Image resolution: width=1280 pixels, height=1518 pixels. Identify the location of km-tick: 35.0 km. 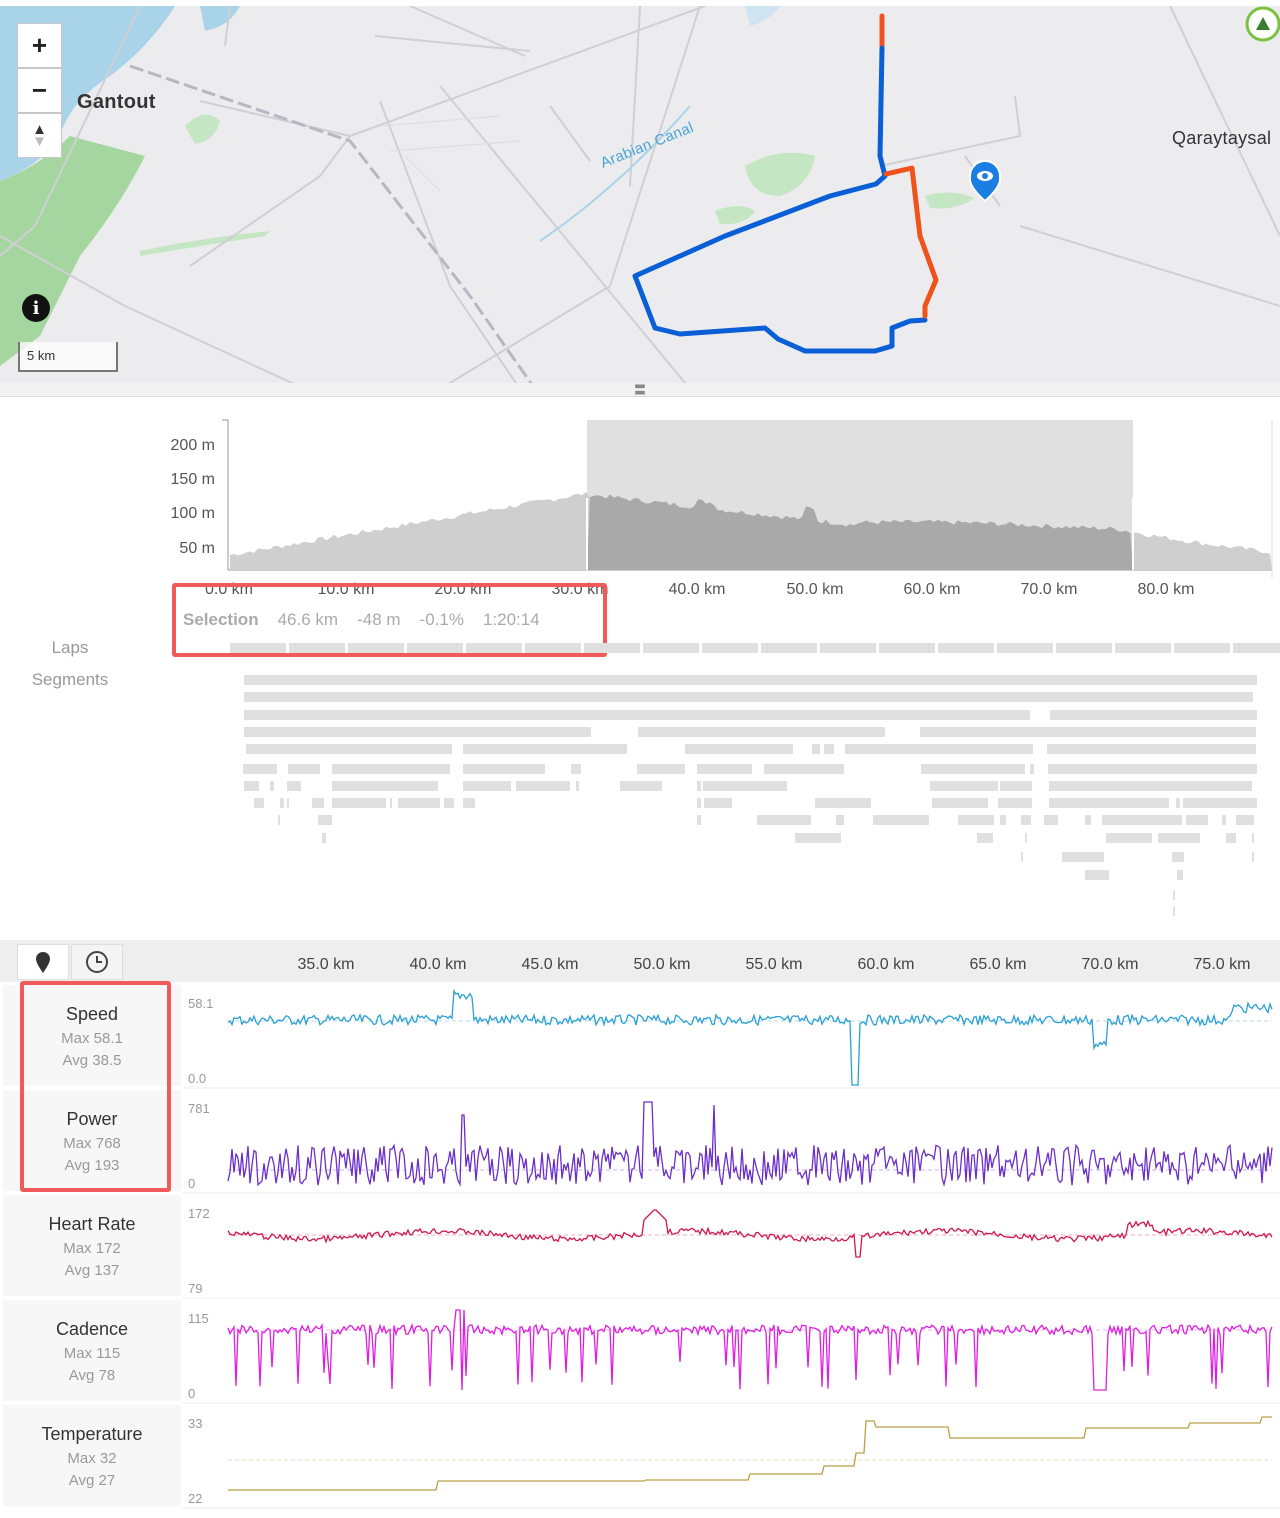
(326, 964).